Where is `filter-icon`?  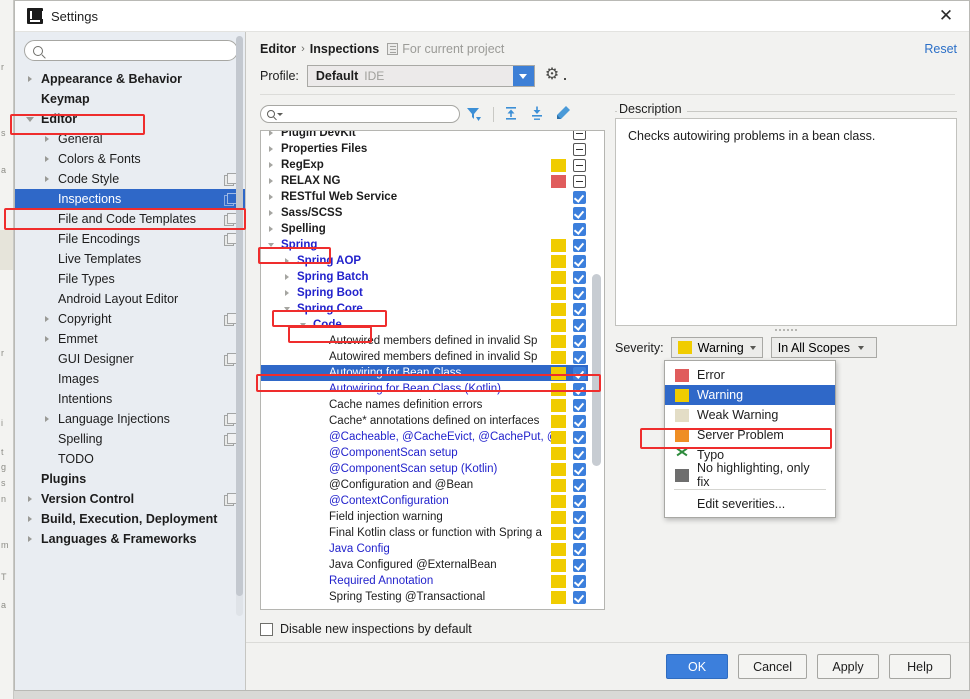
filter-icon is located at coordinates (475, 114).